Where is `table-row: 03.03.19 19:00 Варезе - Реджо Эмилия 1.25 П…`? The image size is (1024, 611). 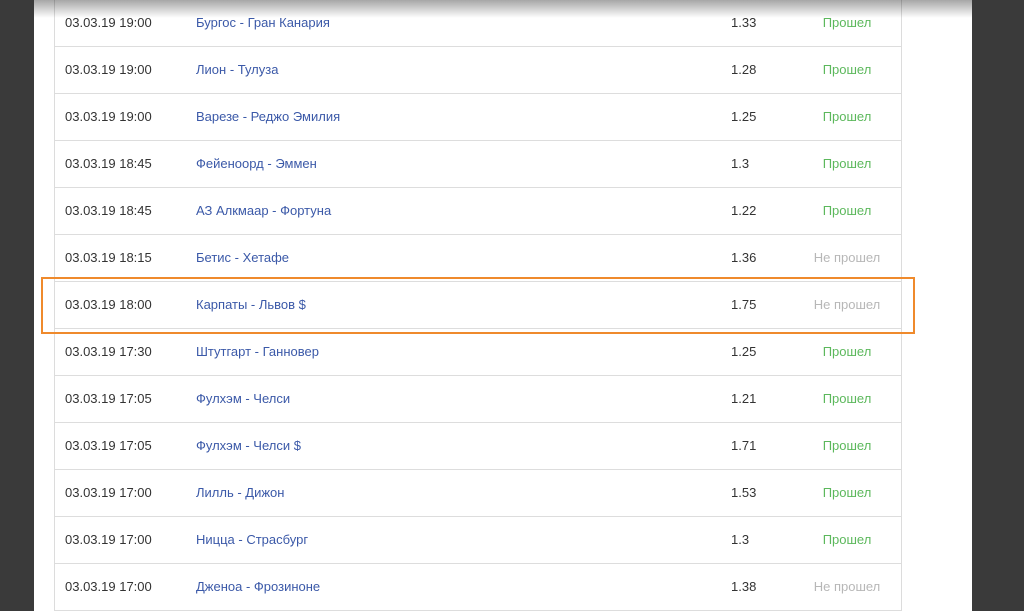 table-row: 03.03.19 19:00 Варезе - Реджо Эмилия 1.25 П… is located at coordinates (478, 117).